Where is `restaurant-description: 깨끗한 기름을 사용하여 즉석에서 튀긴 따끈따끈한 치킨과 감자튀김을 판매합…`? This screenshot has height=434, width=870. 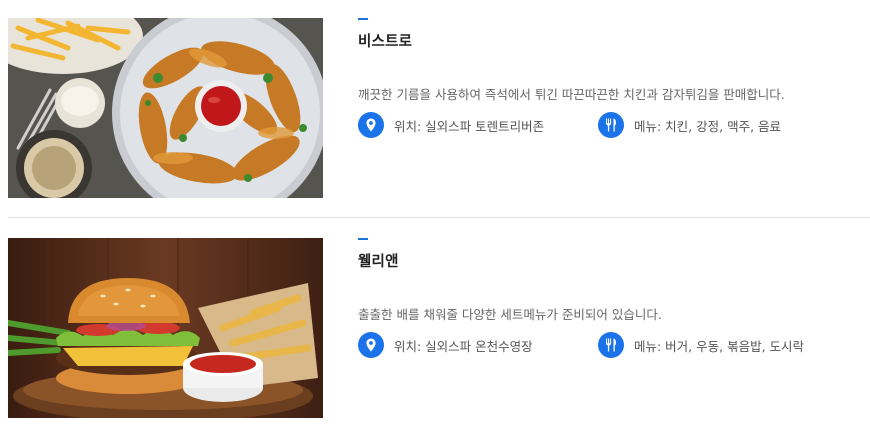 restaurant-description: 깨끗한 기름을 사용하여 즉석에서 튀긴 따끈따끈한 치킨과 감자튀김을 판매합… is located at coordinates (571, 94).